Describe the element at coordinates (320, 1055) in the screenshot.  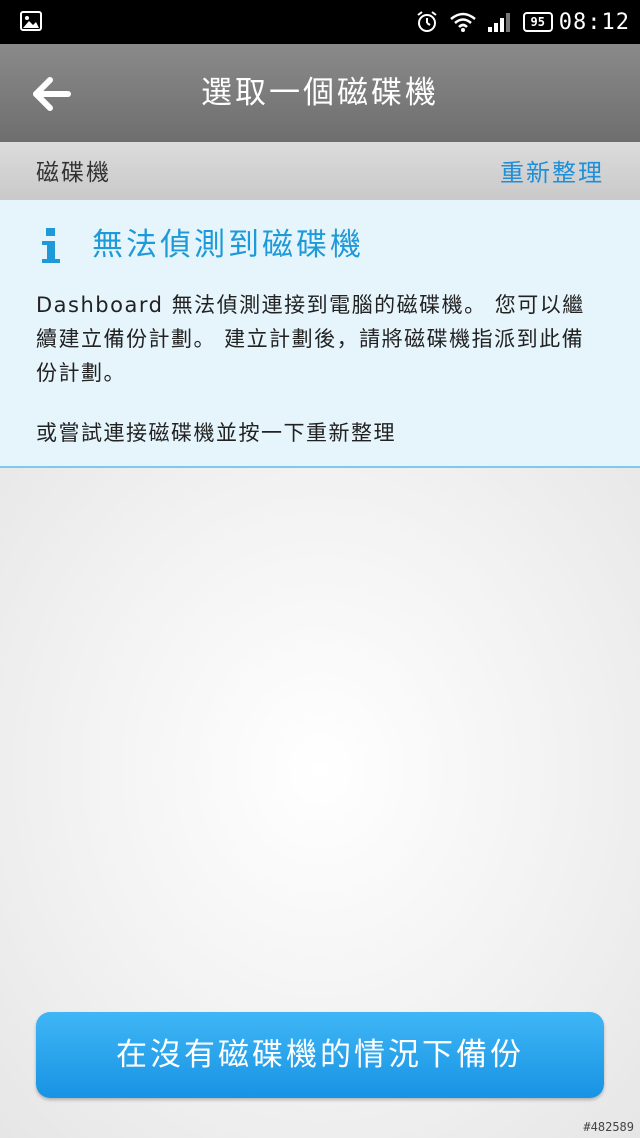
I see `backup-without-drive-button: 在沒有磁碟機的情況下備份` at that location.